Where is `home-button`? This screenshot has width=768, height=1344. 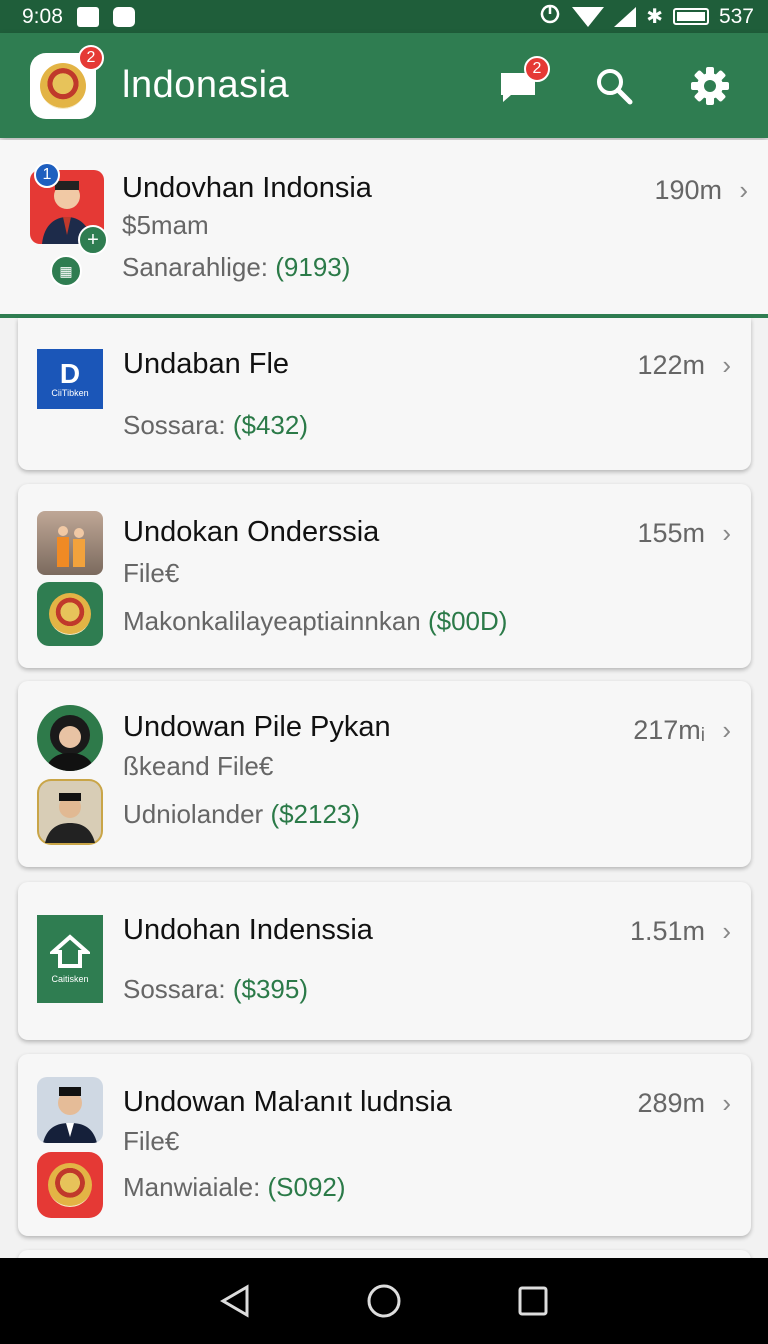
home-button is located at coordinates (384, 1301).